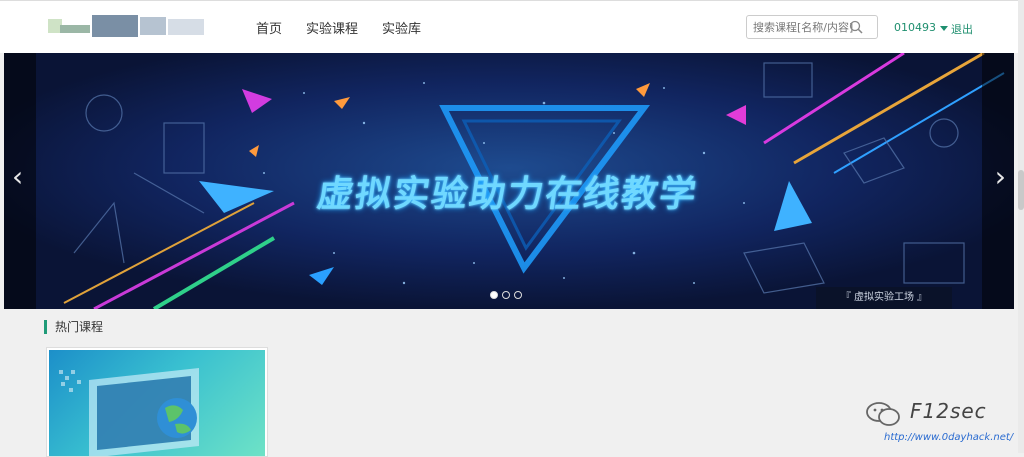  I want to click on user-id: 010493, so click(915, 27).